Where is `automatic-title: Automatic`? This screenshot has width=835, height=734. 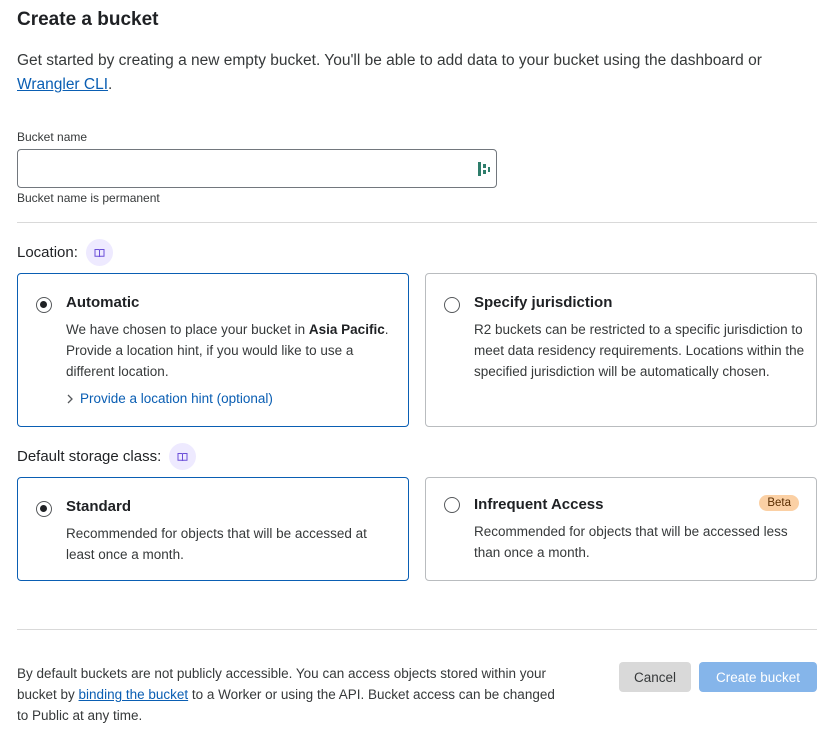
automatic-title: Automatic is located at coordinates (103, 302).